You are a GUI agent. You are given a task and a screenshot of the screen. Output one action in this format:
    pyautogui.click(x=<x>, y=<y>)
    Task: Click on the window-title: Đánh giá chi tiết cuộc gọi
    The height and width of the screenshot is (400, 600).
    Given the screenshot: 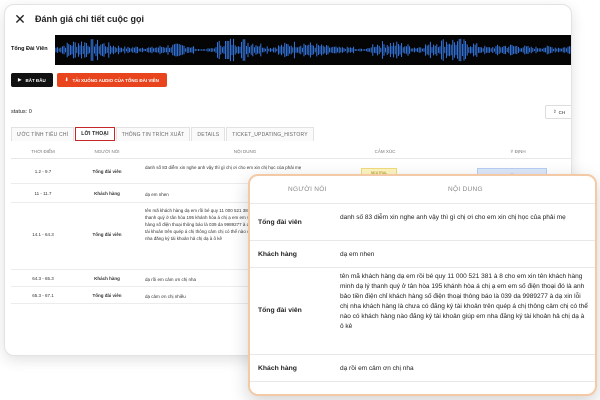 What is the action you would take?
    pyautogui.click(x=90, y=19)
    